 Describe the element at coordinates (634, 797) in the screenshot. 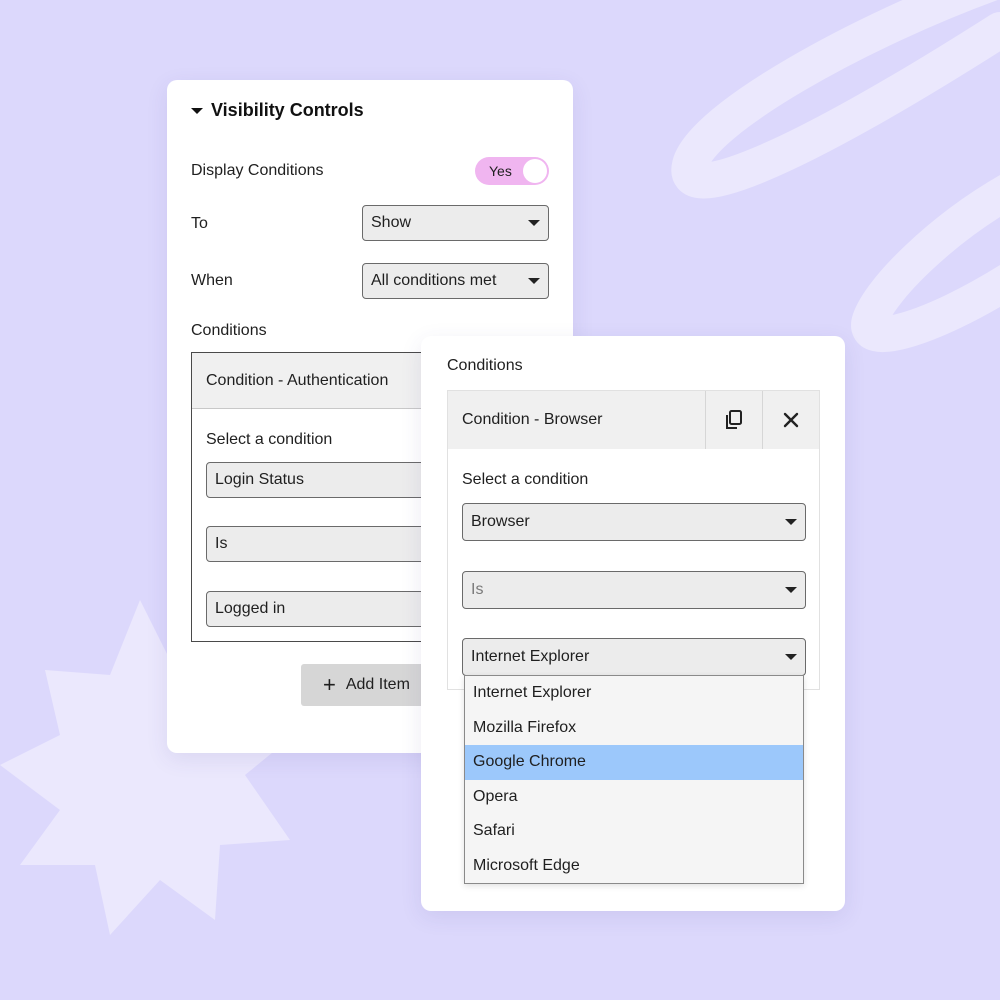

I see `dropdown-option-opera: Opera` at that location.